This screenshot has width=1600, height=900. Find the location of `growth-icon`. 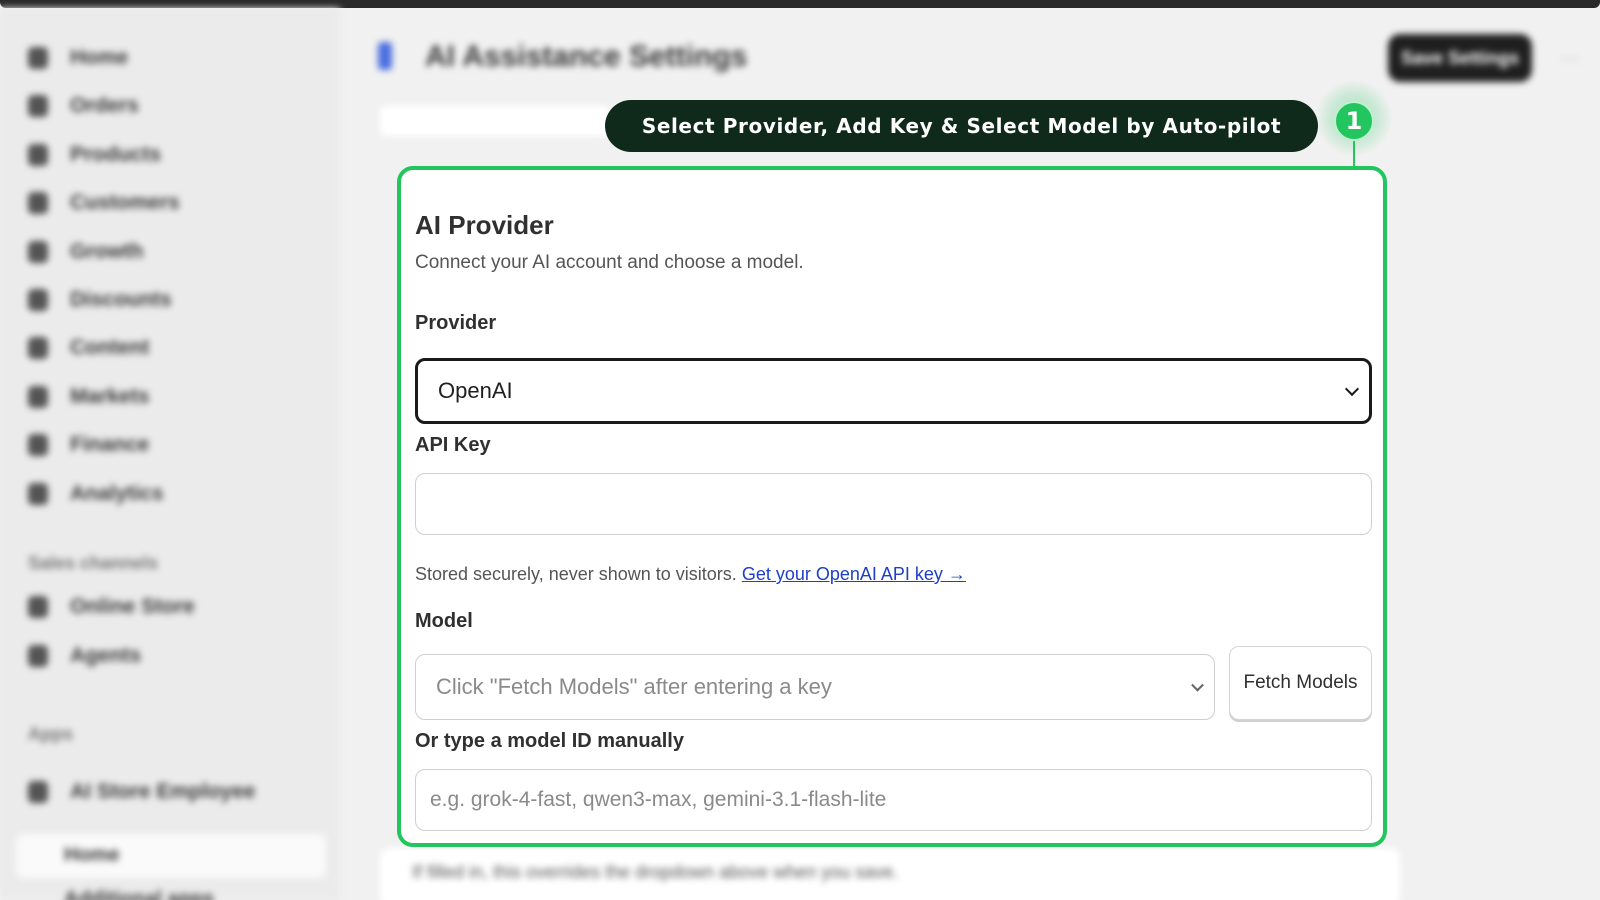

growth-icon is located at coordinates (38, 252).